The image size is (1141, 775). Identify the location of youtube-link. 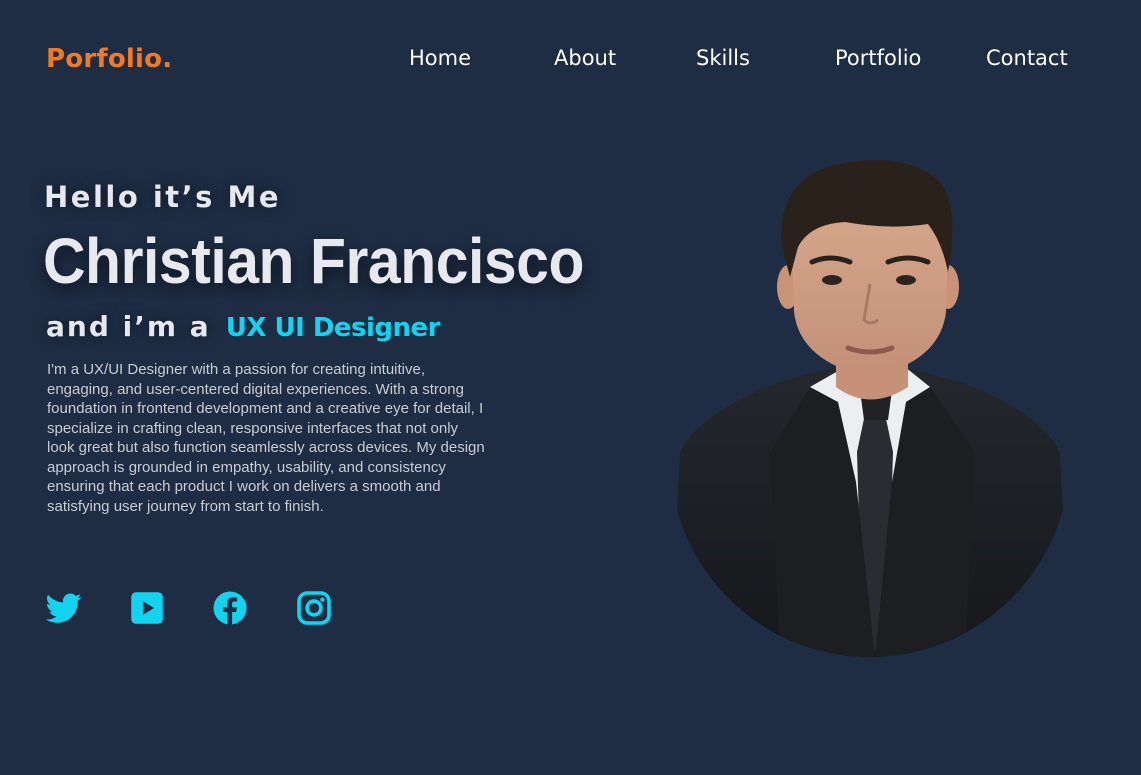
(147, 608).